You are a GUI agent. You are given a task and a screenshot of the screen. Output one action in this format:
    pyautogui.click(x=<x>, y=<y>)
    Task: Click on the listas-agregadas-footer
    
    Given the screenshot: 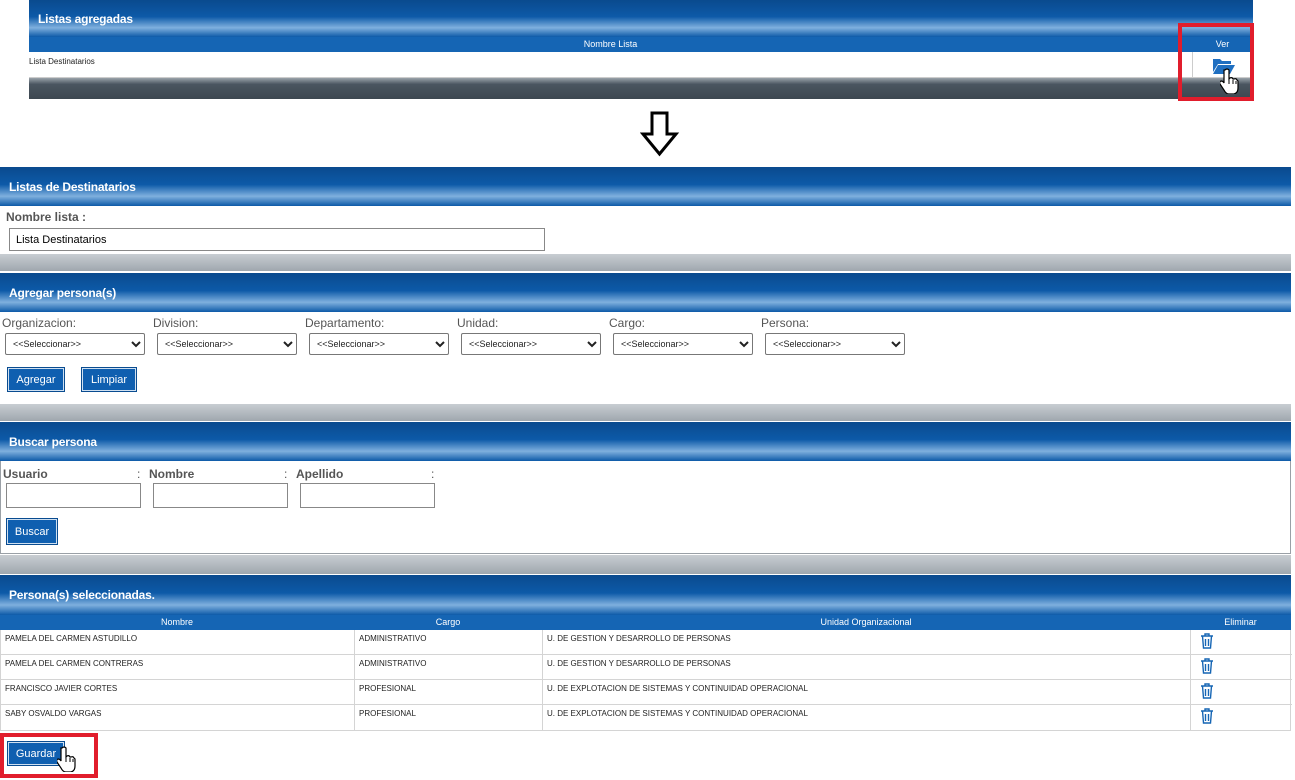 What is the action you would take?
    pyautogui.click(x=641, y=88)
    